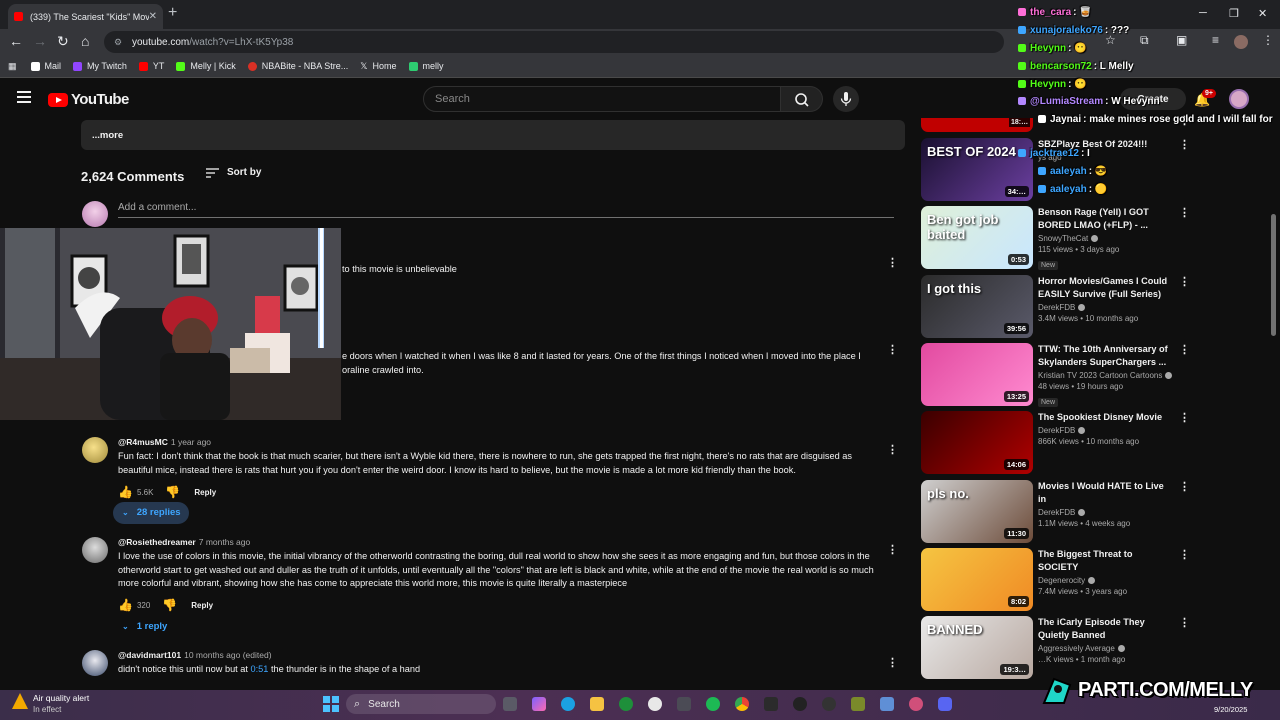 Image resolution: width=1280 pixels, height=720 pixels. I want to click on bookmark-yt: YT, so click(151, 66).